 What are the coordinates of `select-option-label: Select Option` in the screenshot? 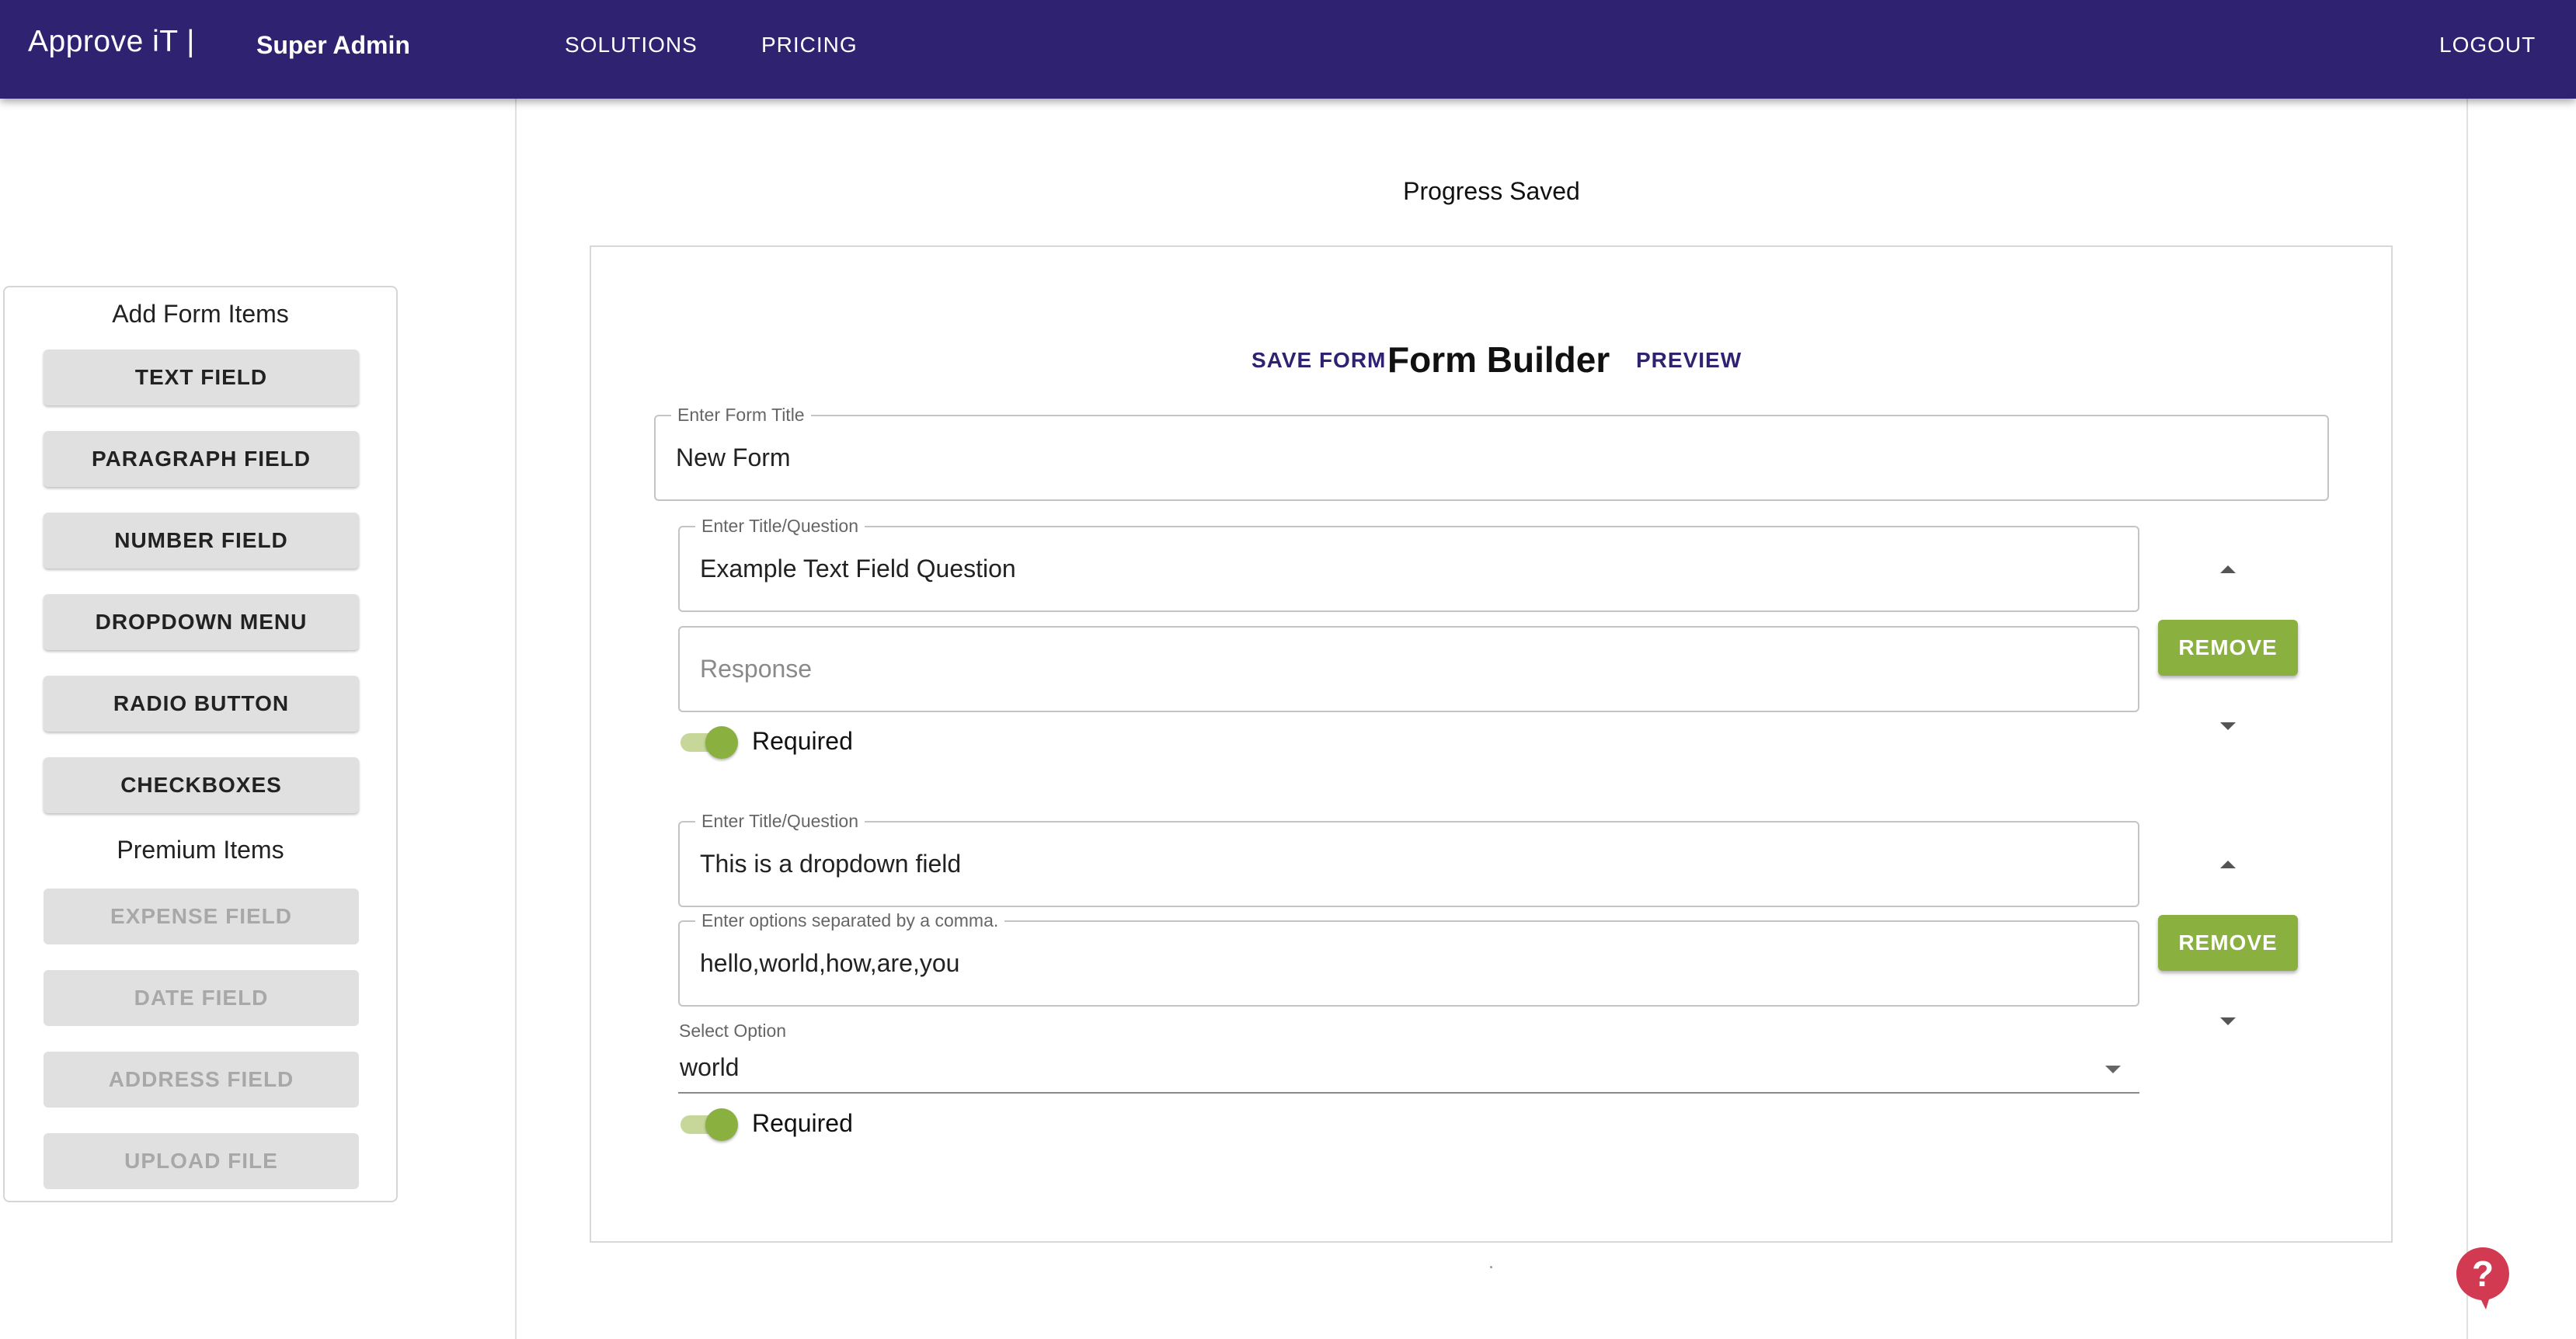 It's located at (733, 1031).